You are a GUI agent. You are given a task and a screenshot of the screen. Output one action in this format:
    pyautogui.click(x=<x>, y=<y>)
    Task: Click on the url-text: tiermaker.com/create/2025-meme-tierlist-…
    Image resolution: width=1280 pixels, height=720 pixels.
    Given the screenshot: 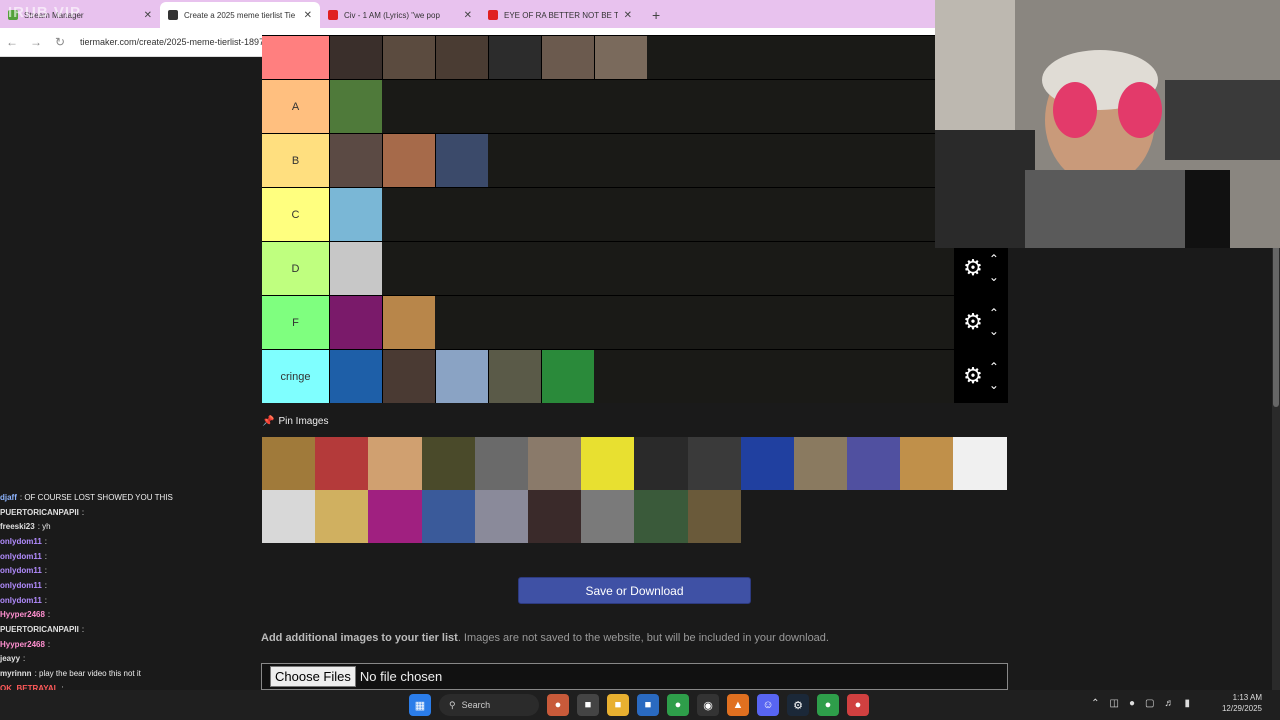 What is the action you would take?
    pyautogui.click(x=182, y=42)
    